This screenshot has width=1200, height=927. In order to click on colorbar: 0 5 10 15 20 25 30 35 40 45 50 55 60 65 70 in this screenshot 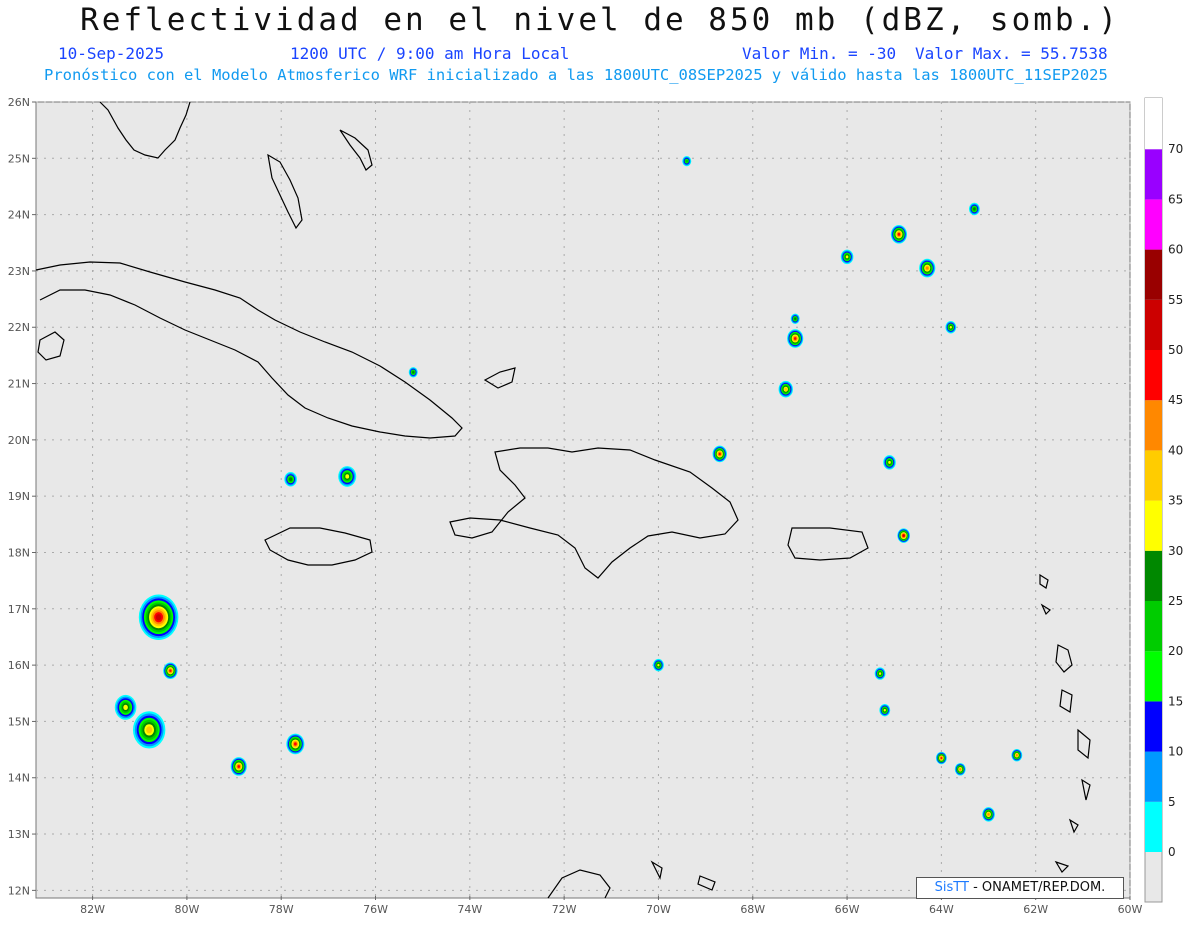, I will do `click(1163, 500)`.